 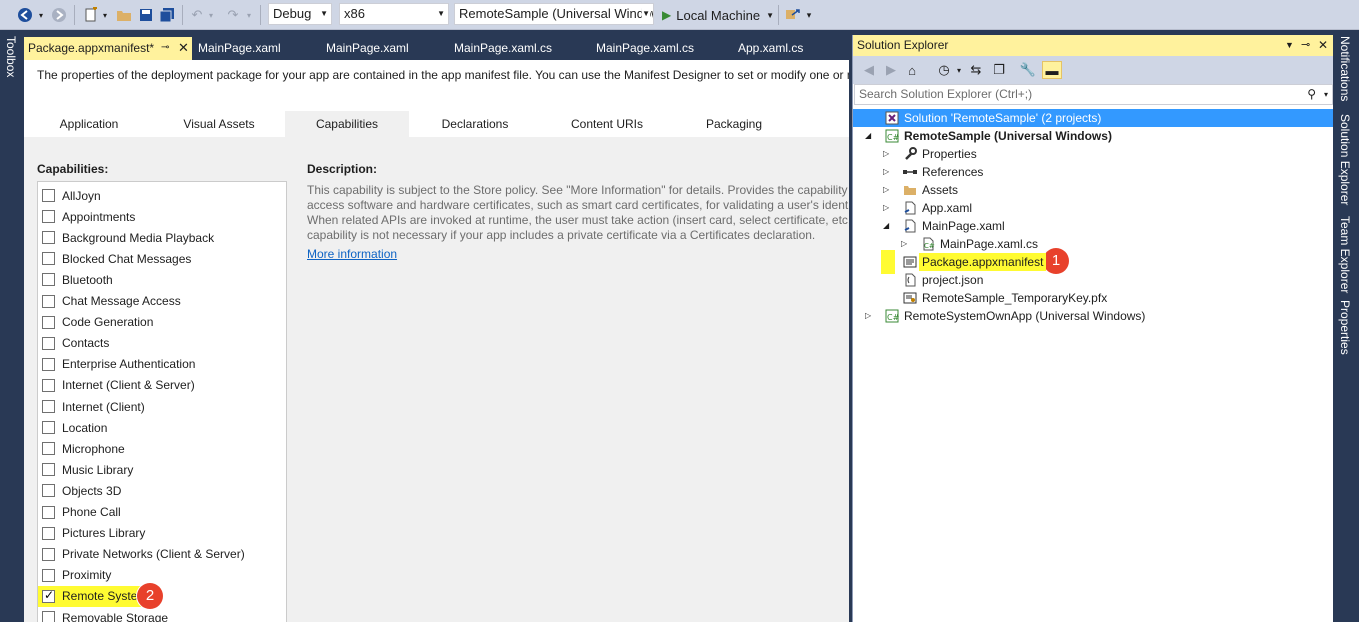 I want to click on toolbox-tab: Toolbox, so click(x=11, y=56).